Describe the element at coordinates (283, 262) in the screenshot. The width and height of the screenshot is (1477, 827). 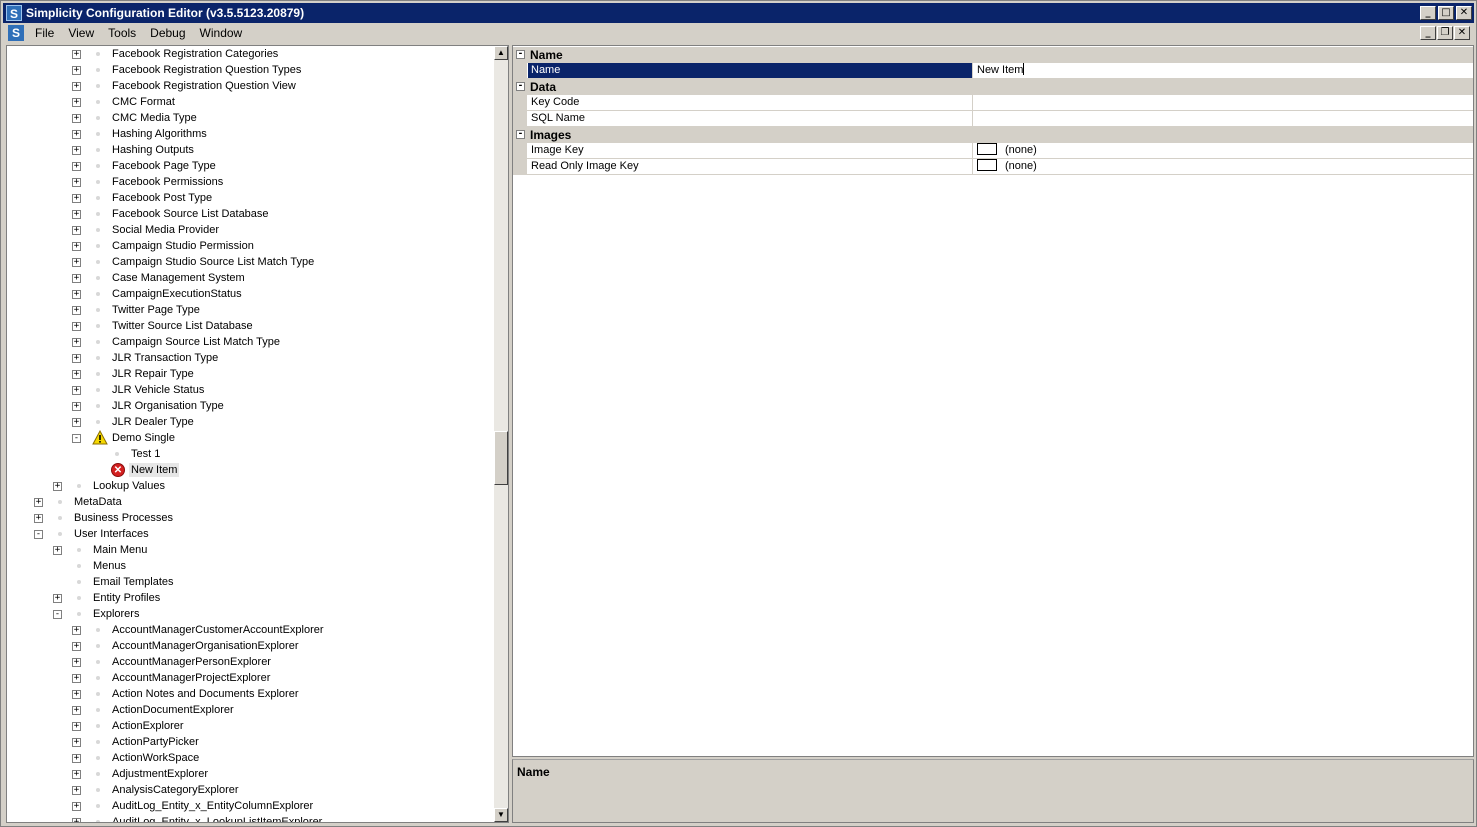
I see `tree-item: + Campaign Studio Source List Match Type` at that location.